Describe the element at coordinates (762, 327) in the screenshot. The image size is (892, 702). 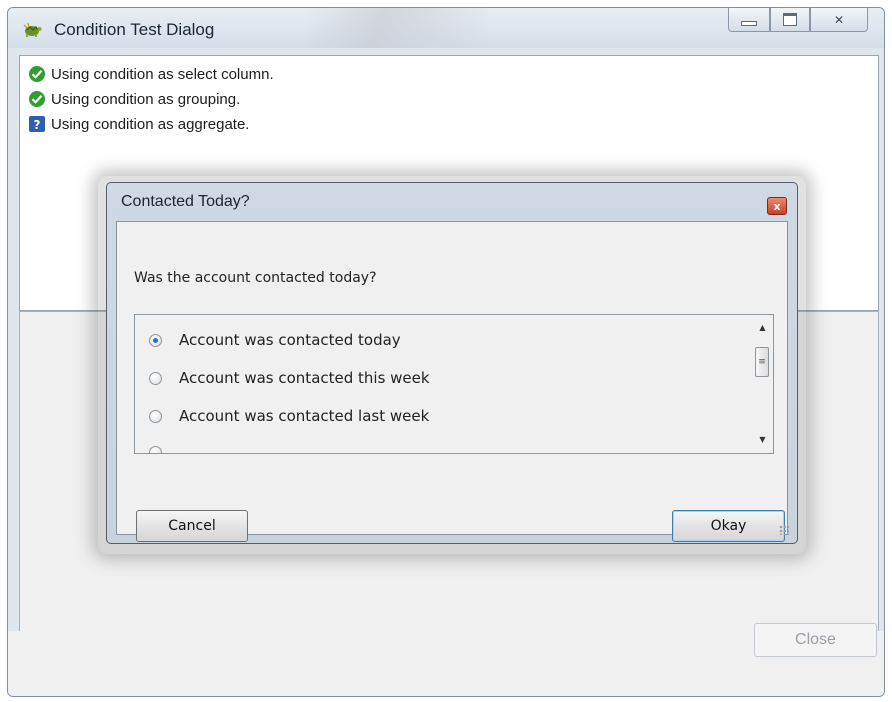
I see `scroll-up-icon: ▲` at that location.